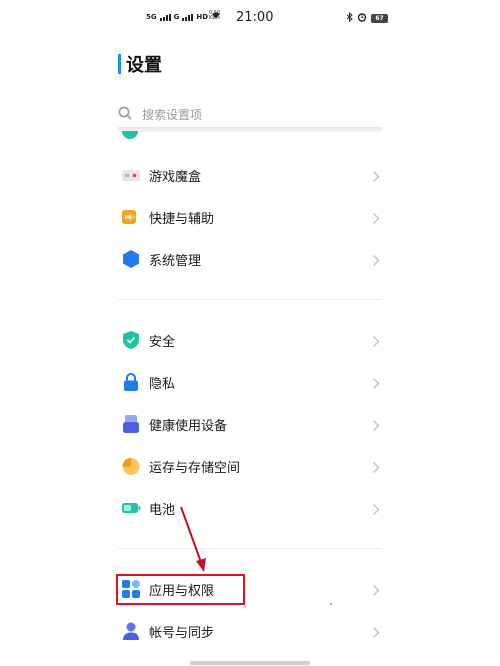  I want to click on annotation-arrow, so click(193, 539).